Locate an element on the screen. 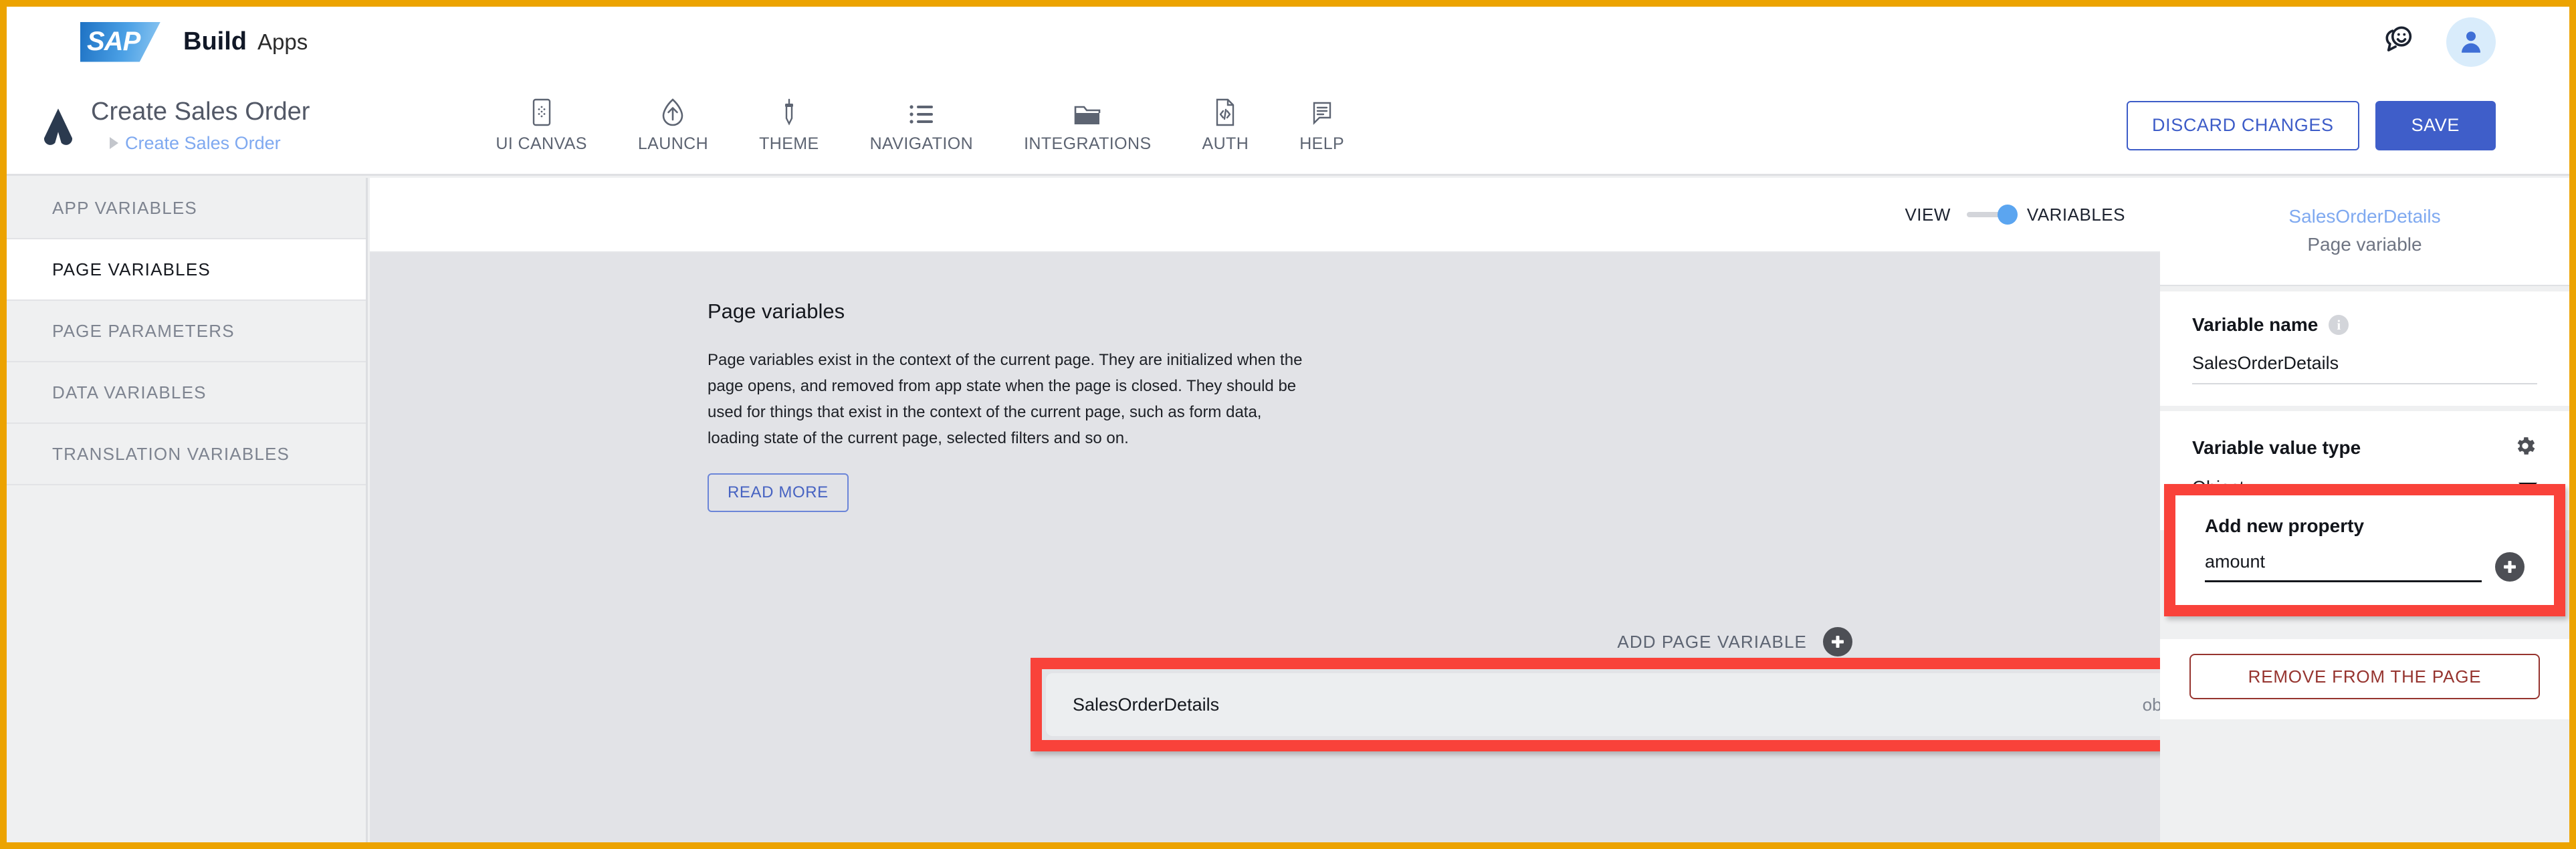  sap-logo: SAP is located at coordinates (120, 41).